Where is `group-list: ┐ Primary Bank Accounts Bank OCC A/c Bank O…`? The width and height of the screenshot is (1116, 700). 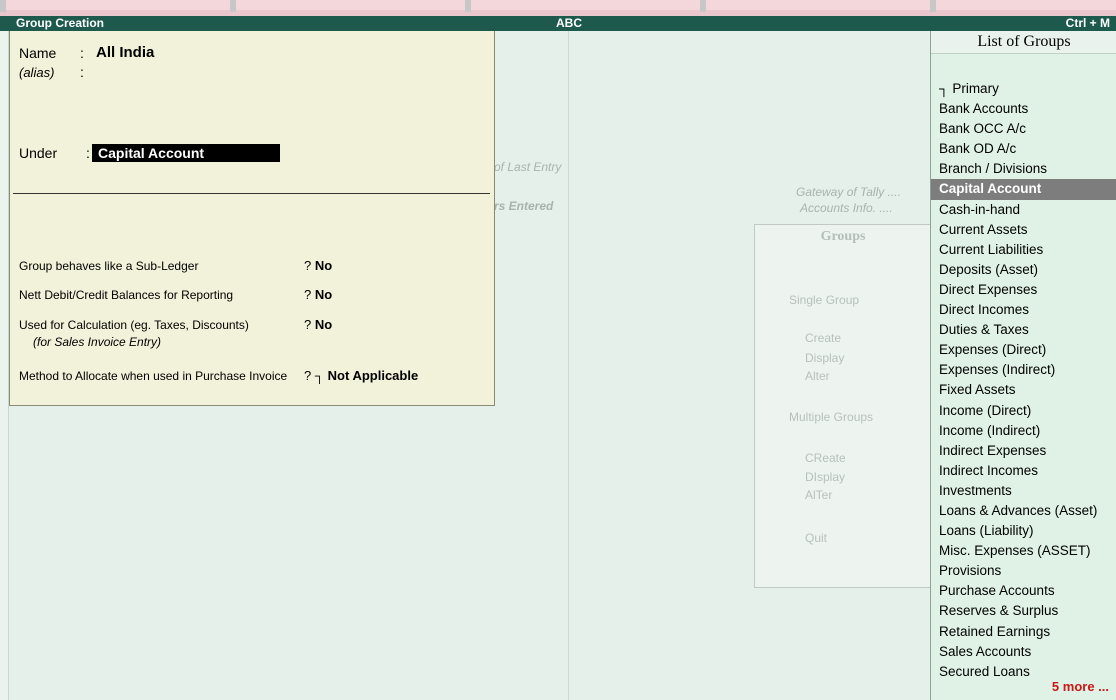 group-list: ┐ Primary Bank Accounts Bank OCC A/c Bank O… is located at coordinates (1023, 380).